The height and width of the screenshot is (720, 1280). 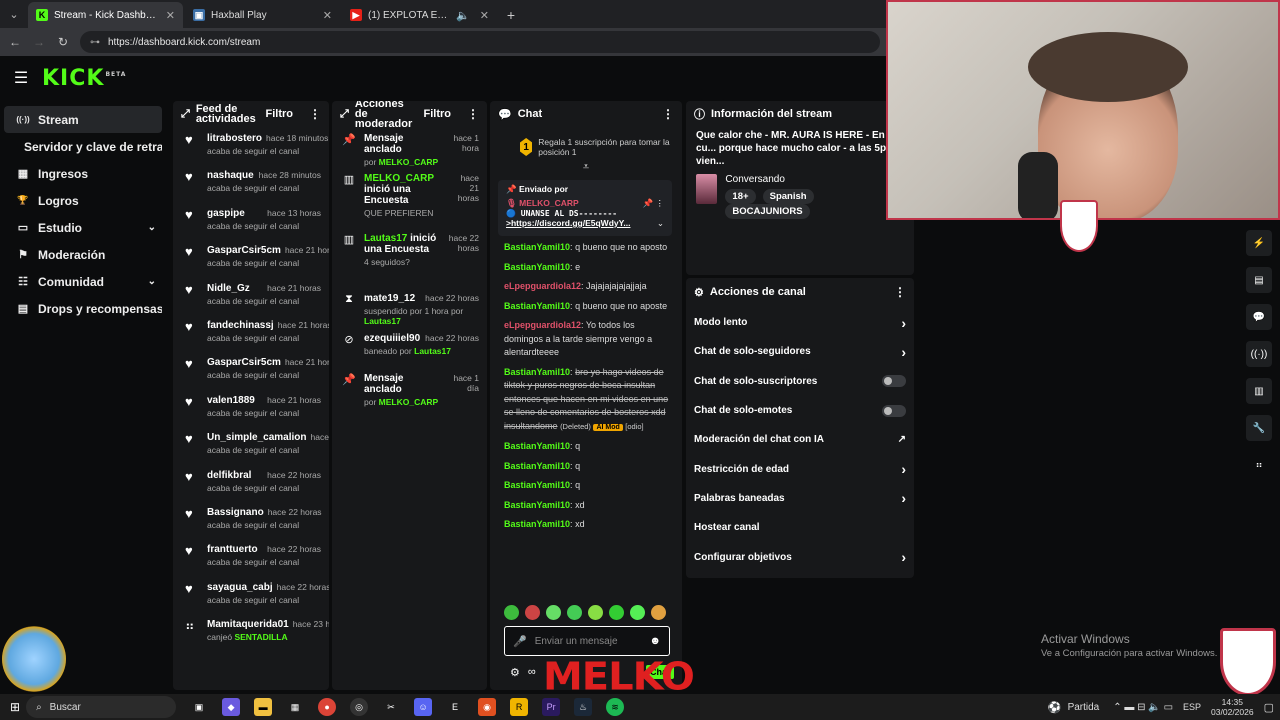 I want to click on feed-user: Mamitaquerida01, so click(x=248, y=624).